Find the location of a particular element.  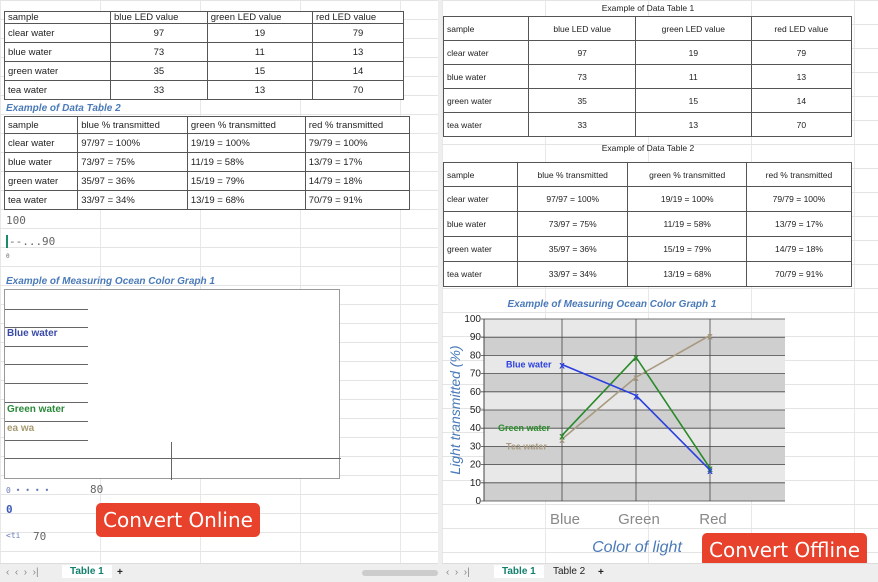

table-row: clear water 97 19 79 is located at coordinates (647, 52).